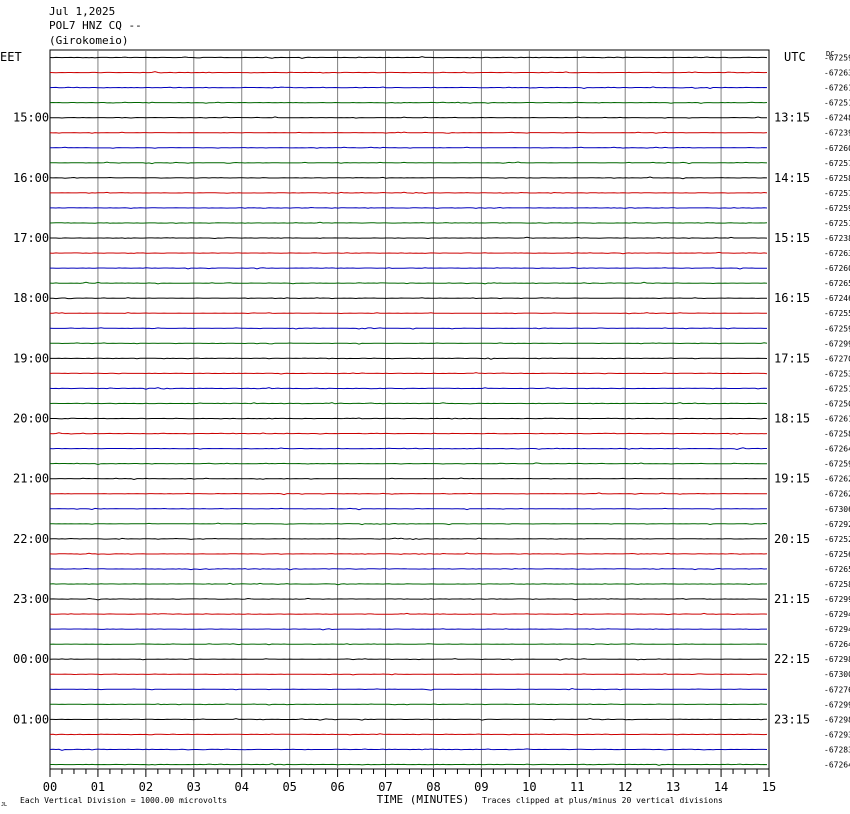  Describe the element at coordinates (837, 674) in the screenshot. I see `trace-offset-label: -67300` at that location.